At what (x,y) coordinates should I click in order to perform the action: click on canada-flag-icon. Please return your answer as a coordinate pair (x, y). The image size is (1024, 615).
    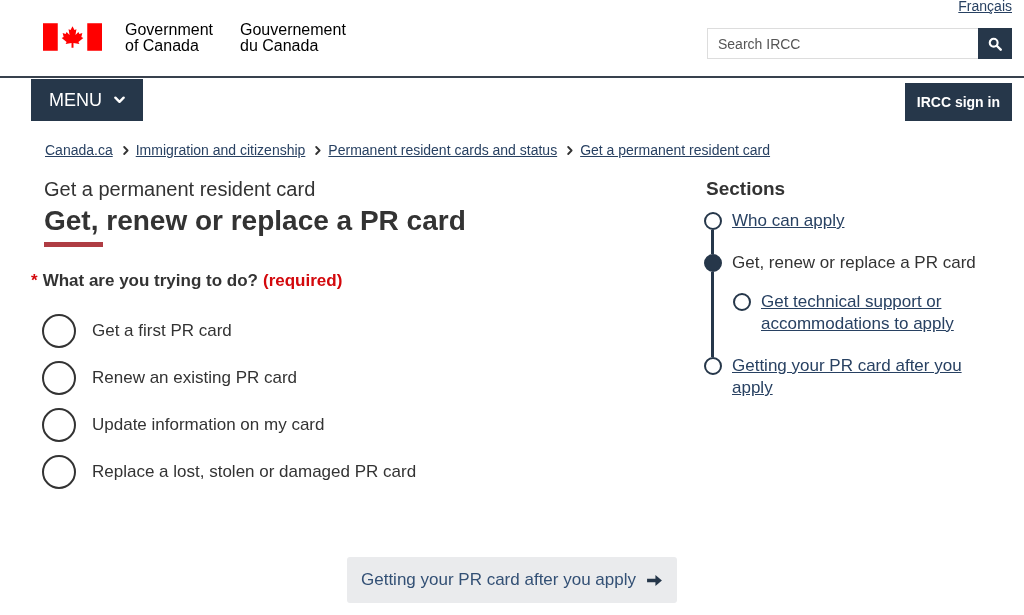
    Looking at the image, I should click on (72, 37).